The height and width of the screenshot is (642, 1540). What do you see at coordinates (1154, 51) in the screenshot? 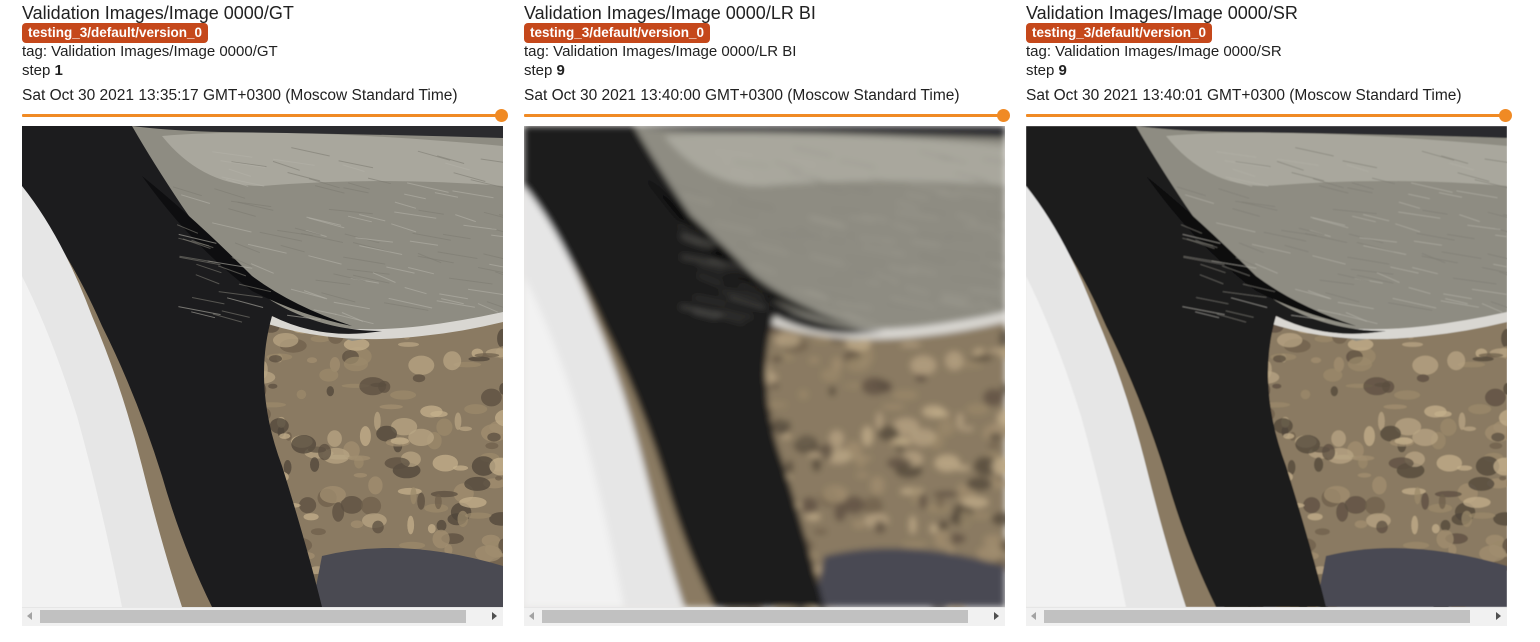
I see `tag-label: tag: Validation Images/Image 0000/SR` at bounding box center [1154, 51].